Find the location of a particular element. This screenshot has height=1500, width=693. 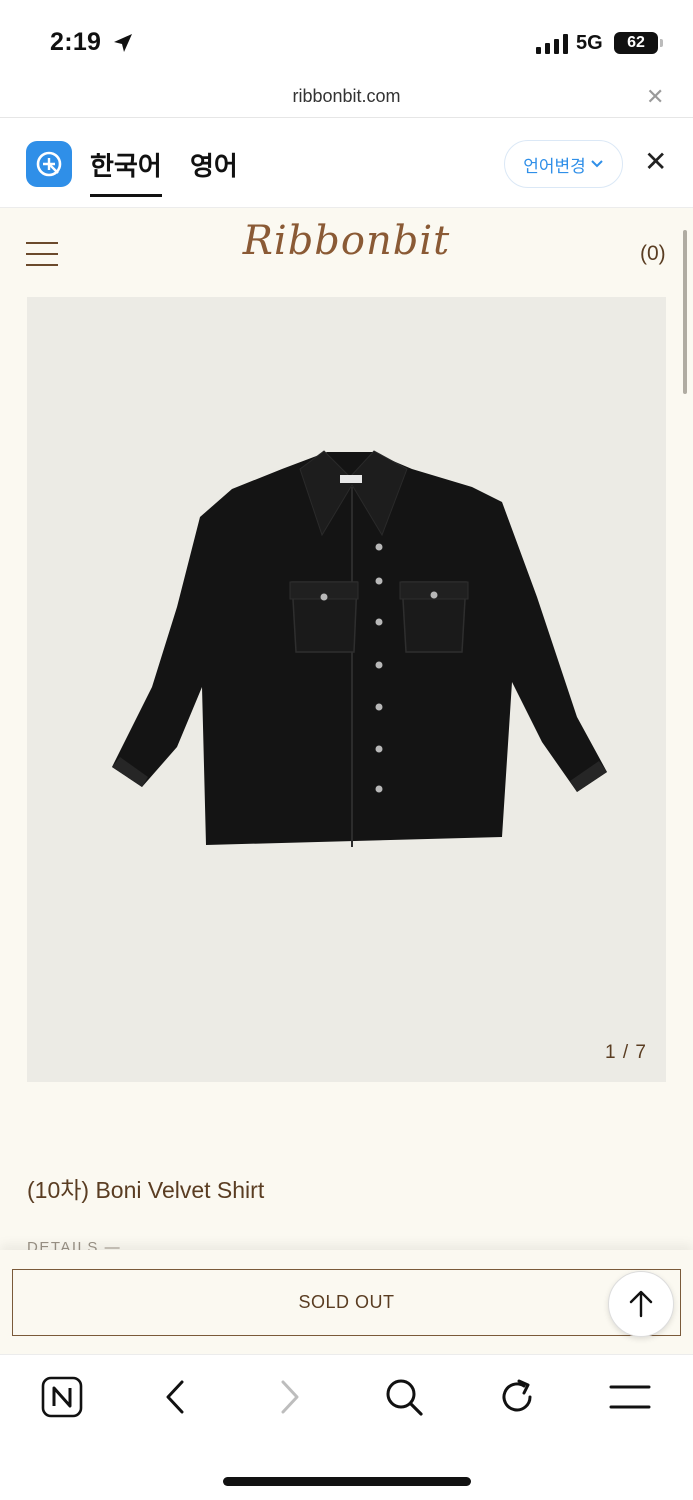

details-toggle: DETAILS — is located at coordinates (74, 1244).